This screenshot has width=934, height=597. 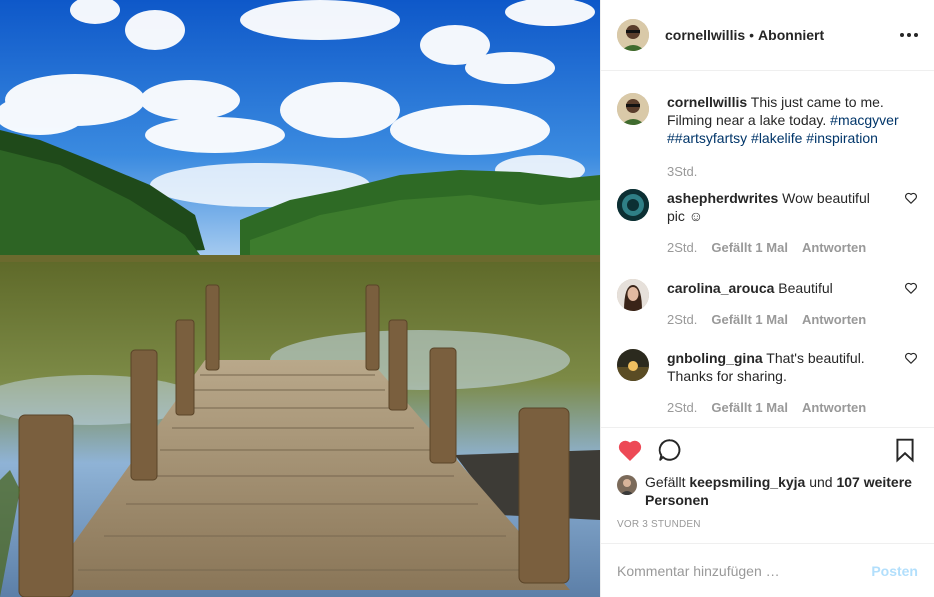 I want to click on post-comment-button: Posten, so click(x=894, y=571).